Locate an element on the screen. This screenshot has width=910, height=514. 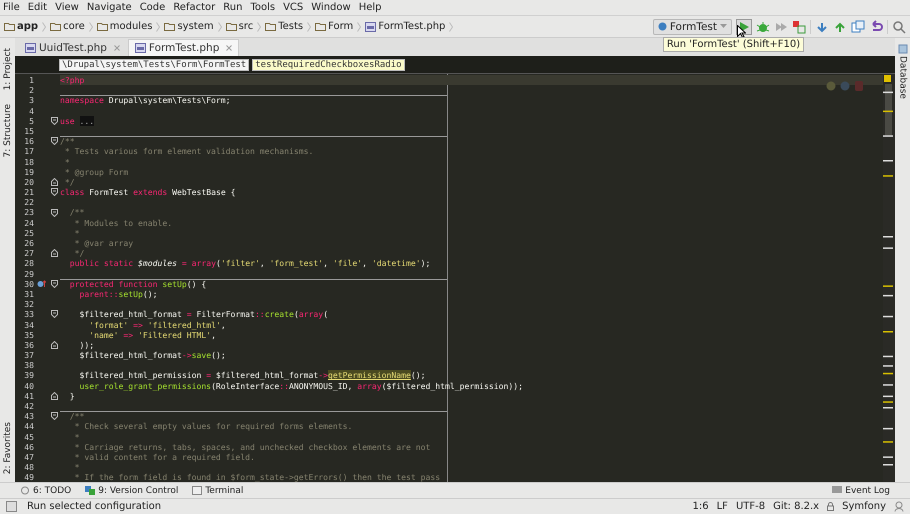
breadcrumb: system is located at coordinates (195, 26).